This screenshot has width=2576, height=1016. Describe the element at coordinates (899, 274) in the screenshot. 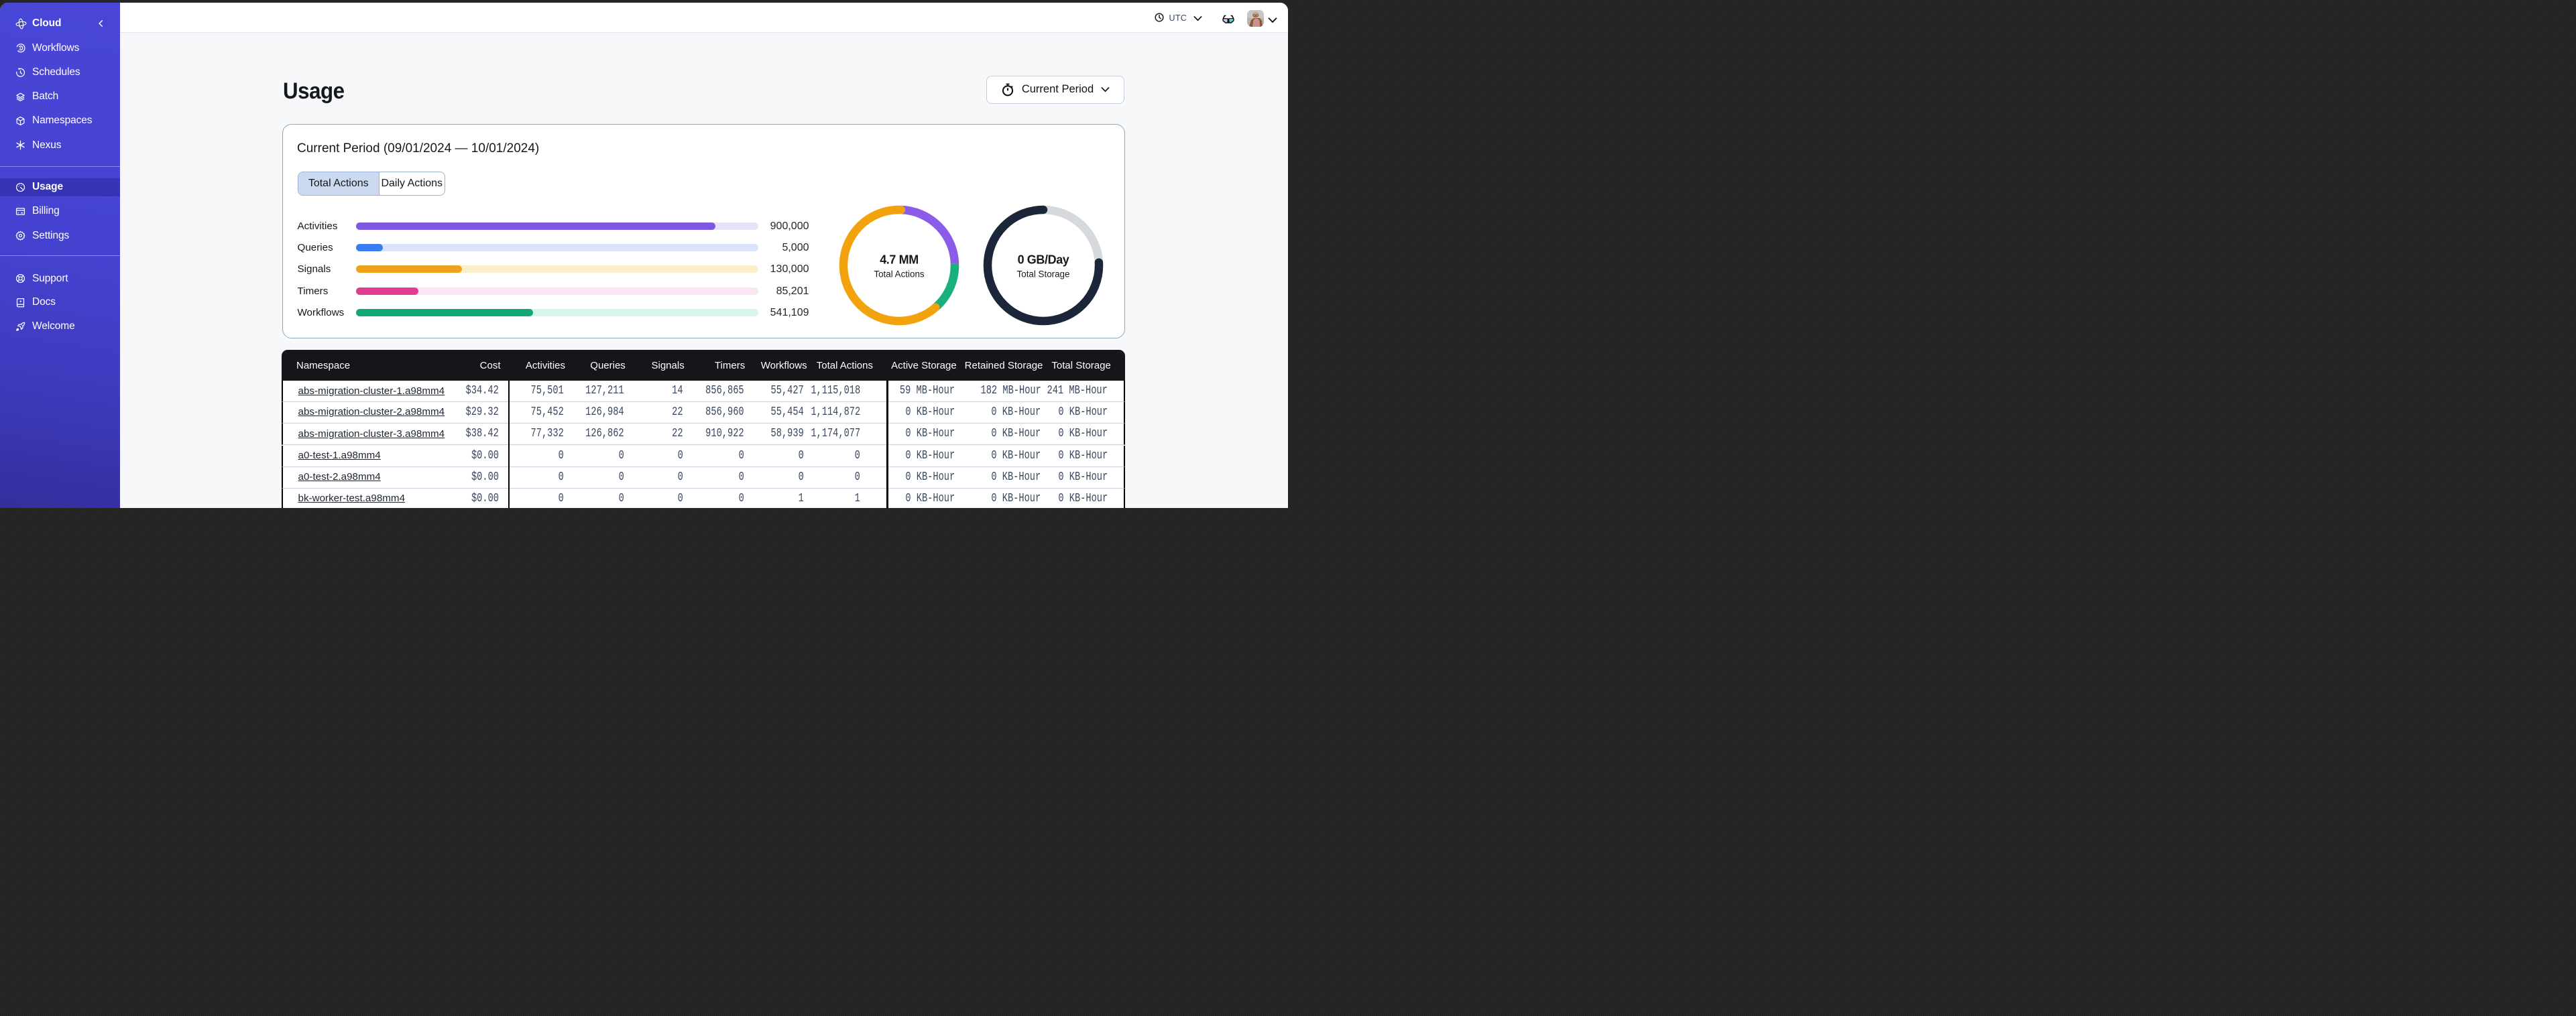

I see `svg-text: Total Actions` at that location.